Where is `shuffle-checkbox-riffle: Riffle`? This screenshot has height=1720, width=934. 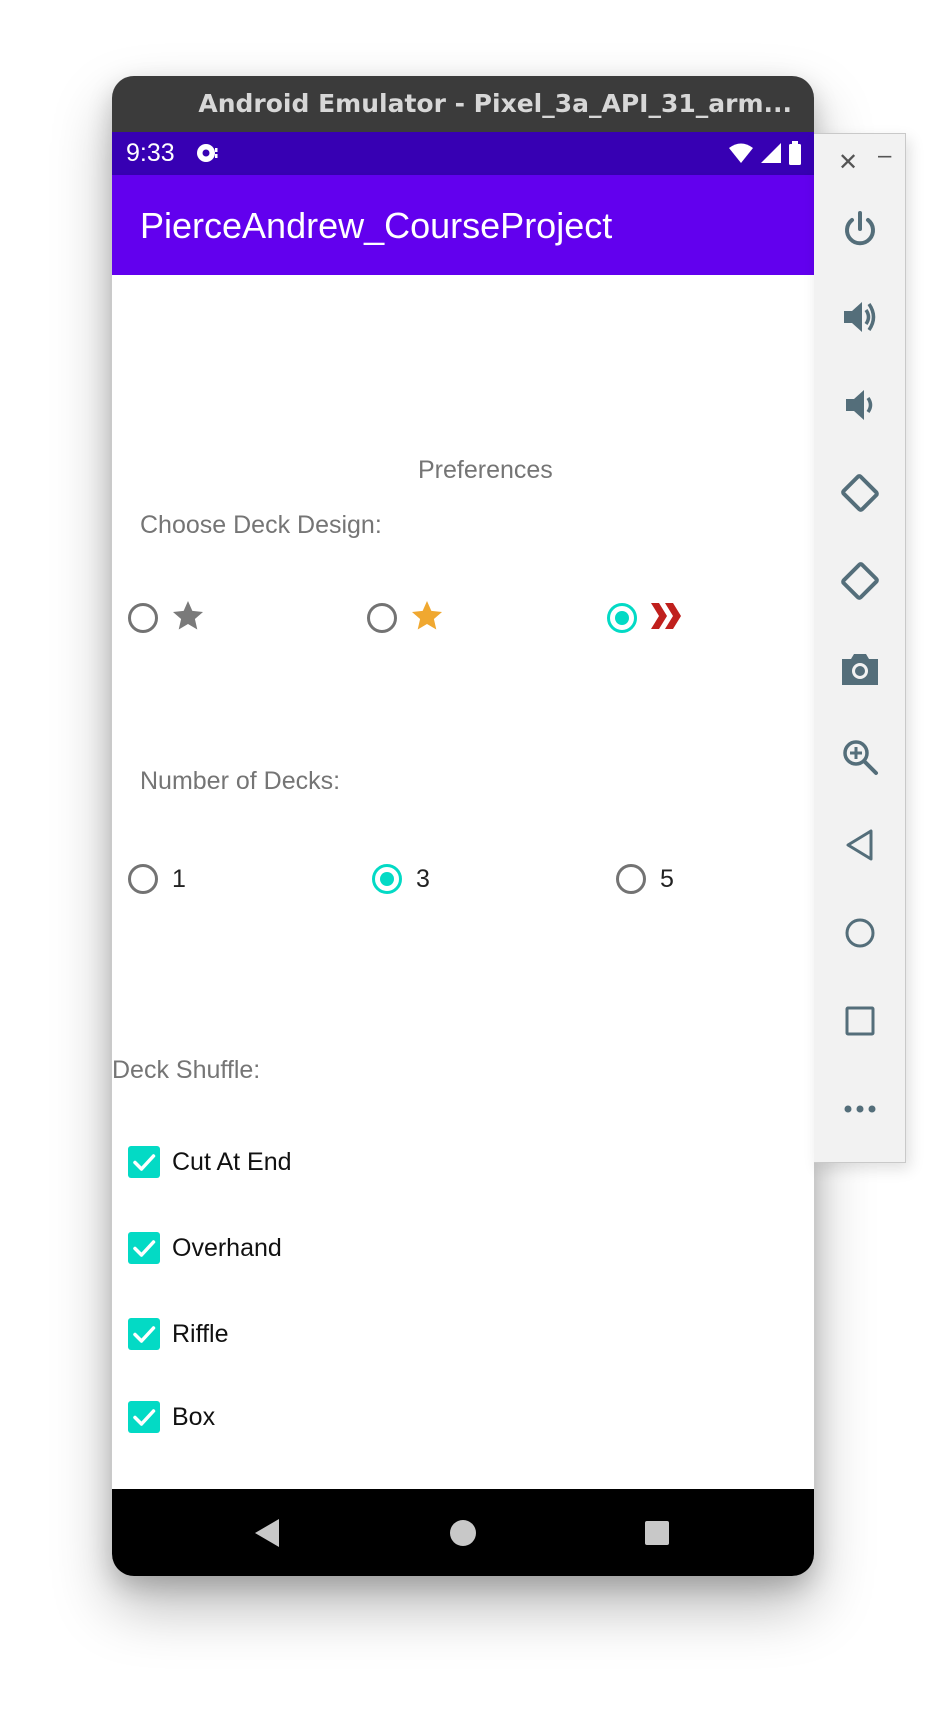
shuffle-checkbox-riffle: Riffle is located at coordinates (178, 1334).